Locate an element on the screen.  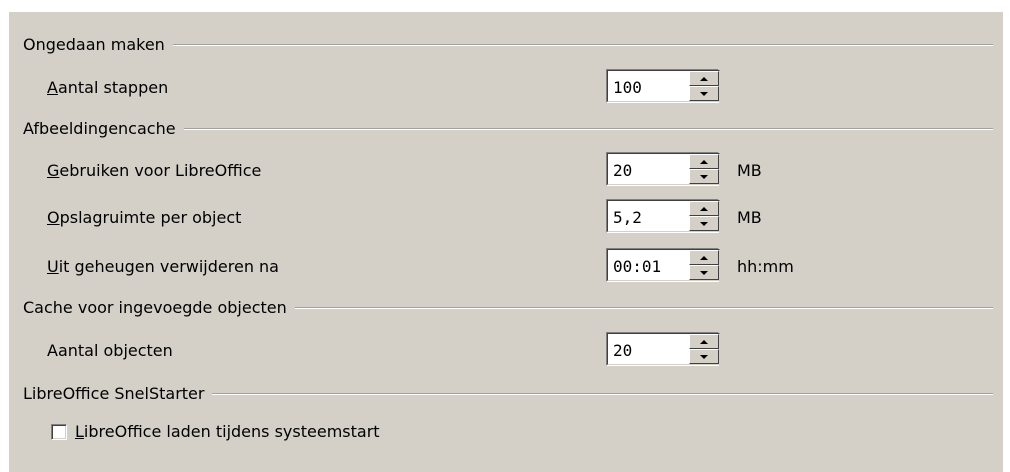
graphics-cache-section-title: Afbeeldingencache is located at coordinates (99, 128).